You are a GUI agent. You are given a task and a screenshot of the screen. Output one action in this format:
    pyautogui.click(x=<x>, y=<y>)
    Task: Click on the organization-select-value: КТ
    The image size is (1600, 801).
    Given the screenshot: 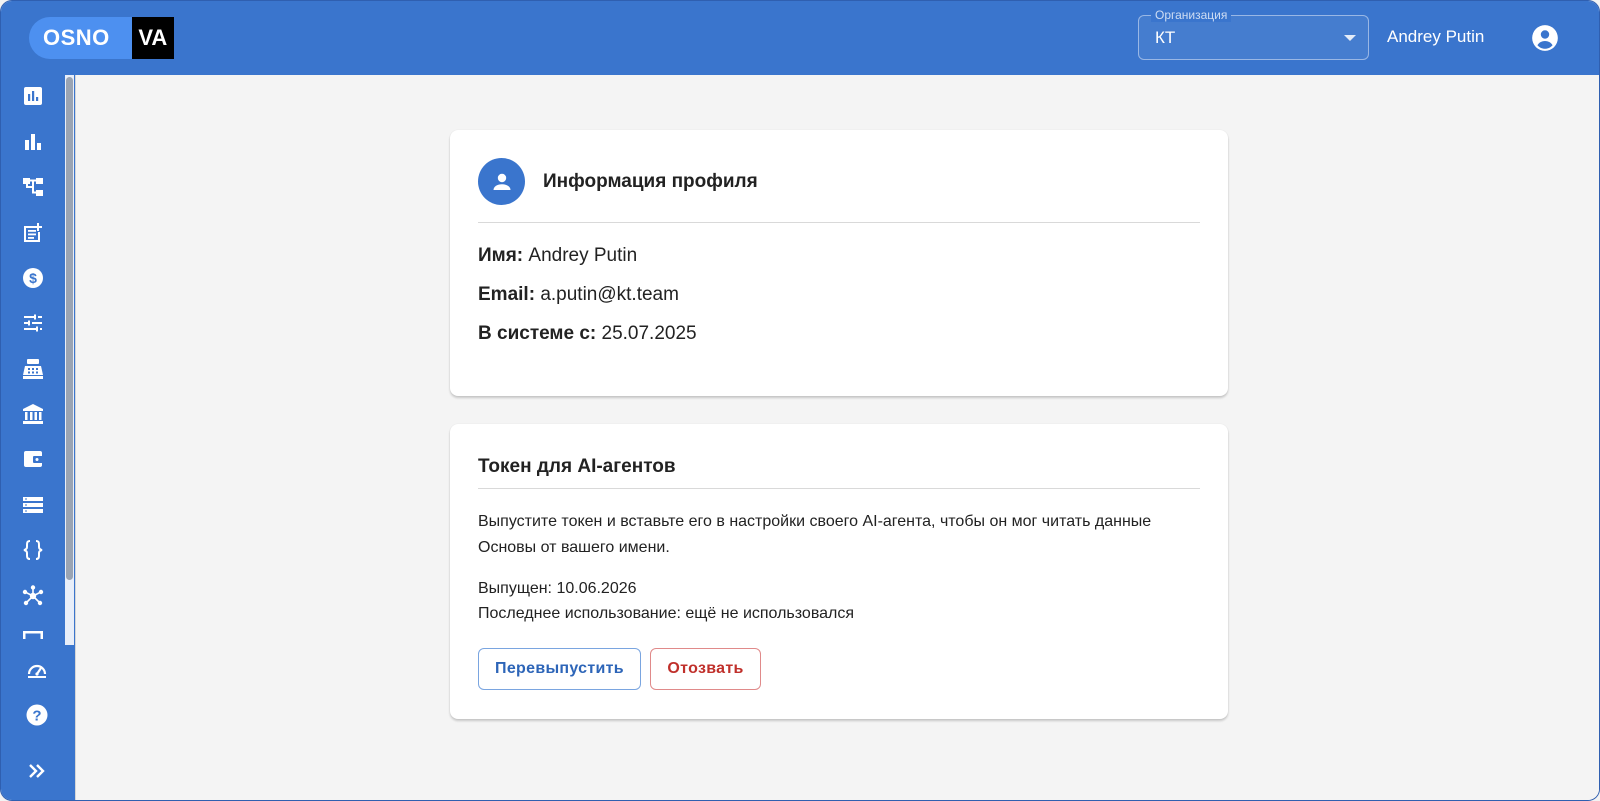 What is the action you would take?
    pyautogui.click(x=1165, y=37)
    